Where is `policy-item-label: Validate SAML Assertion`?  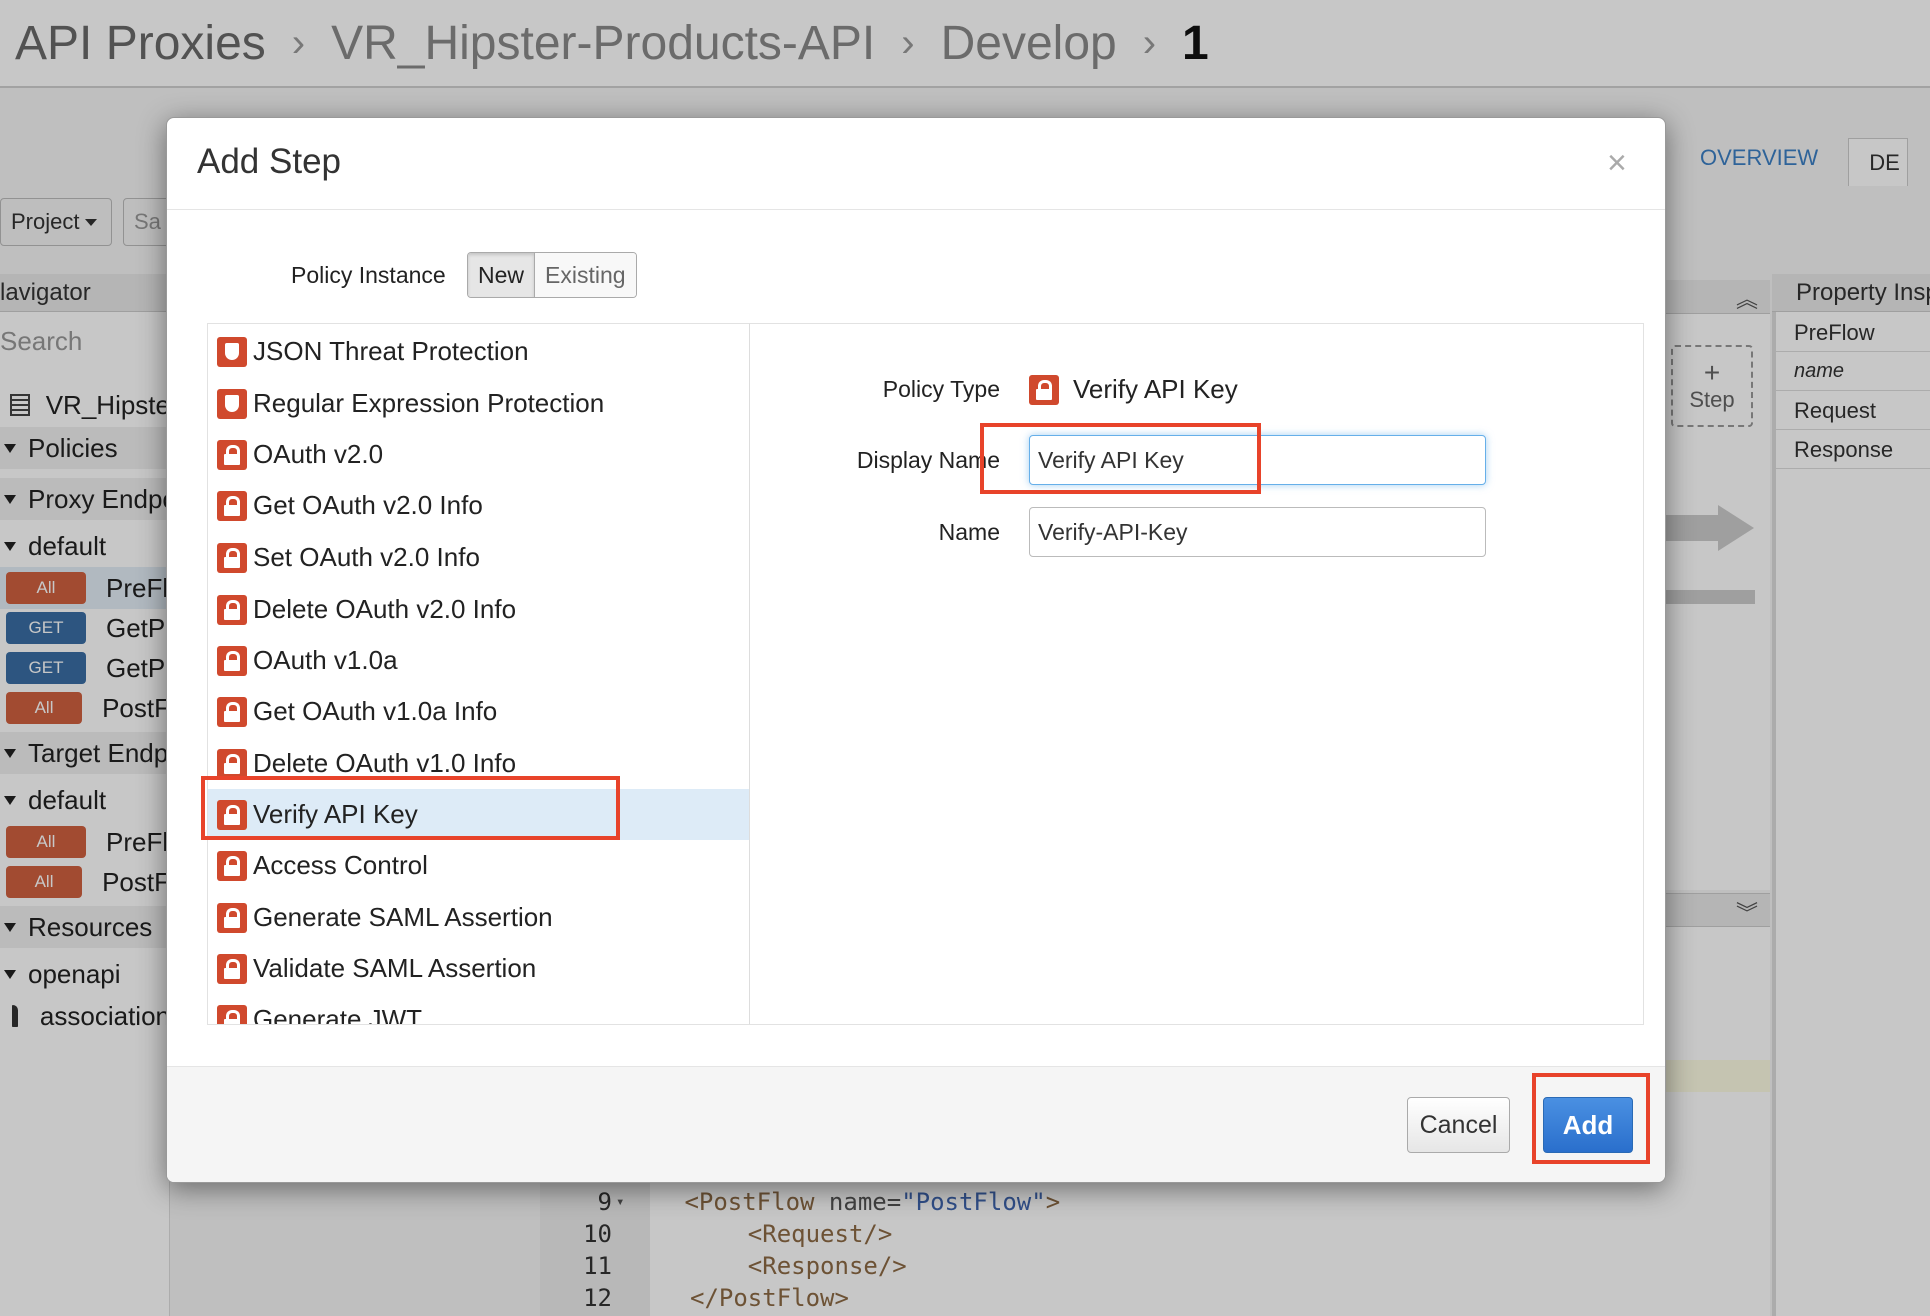
policy-item-label: Validate SAML Assertion is located at coordinates (395, 968).